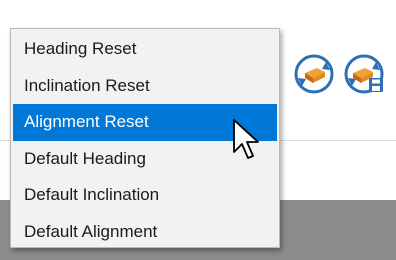 The width and height of the screenshot is (396, 260). What do you see at coordinates (145, 86) in the screenshot?
I see `menu-item-inclination-reset: Inclination Reset` at bounding box center [145, 86].